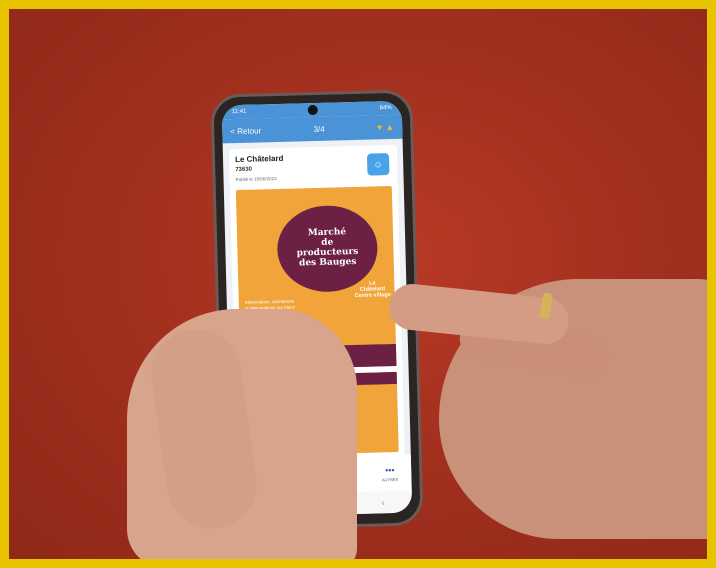 This screenshot has width=716, height=568. Describe the element at coordinates (380, 127) in the screenshot. I see `heart-icon: ♥` at that location.